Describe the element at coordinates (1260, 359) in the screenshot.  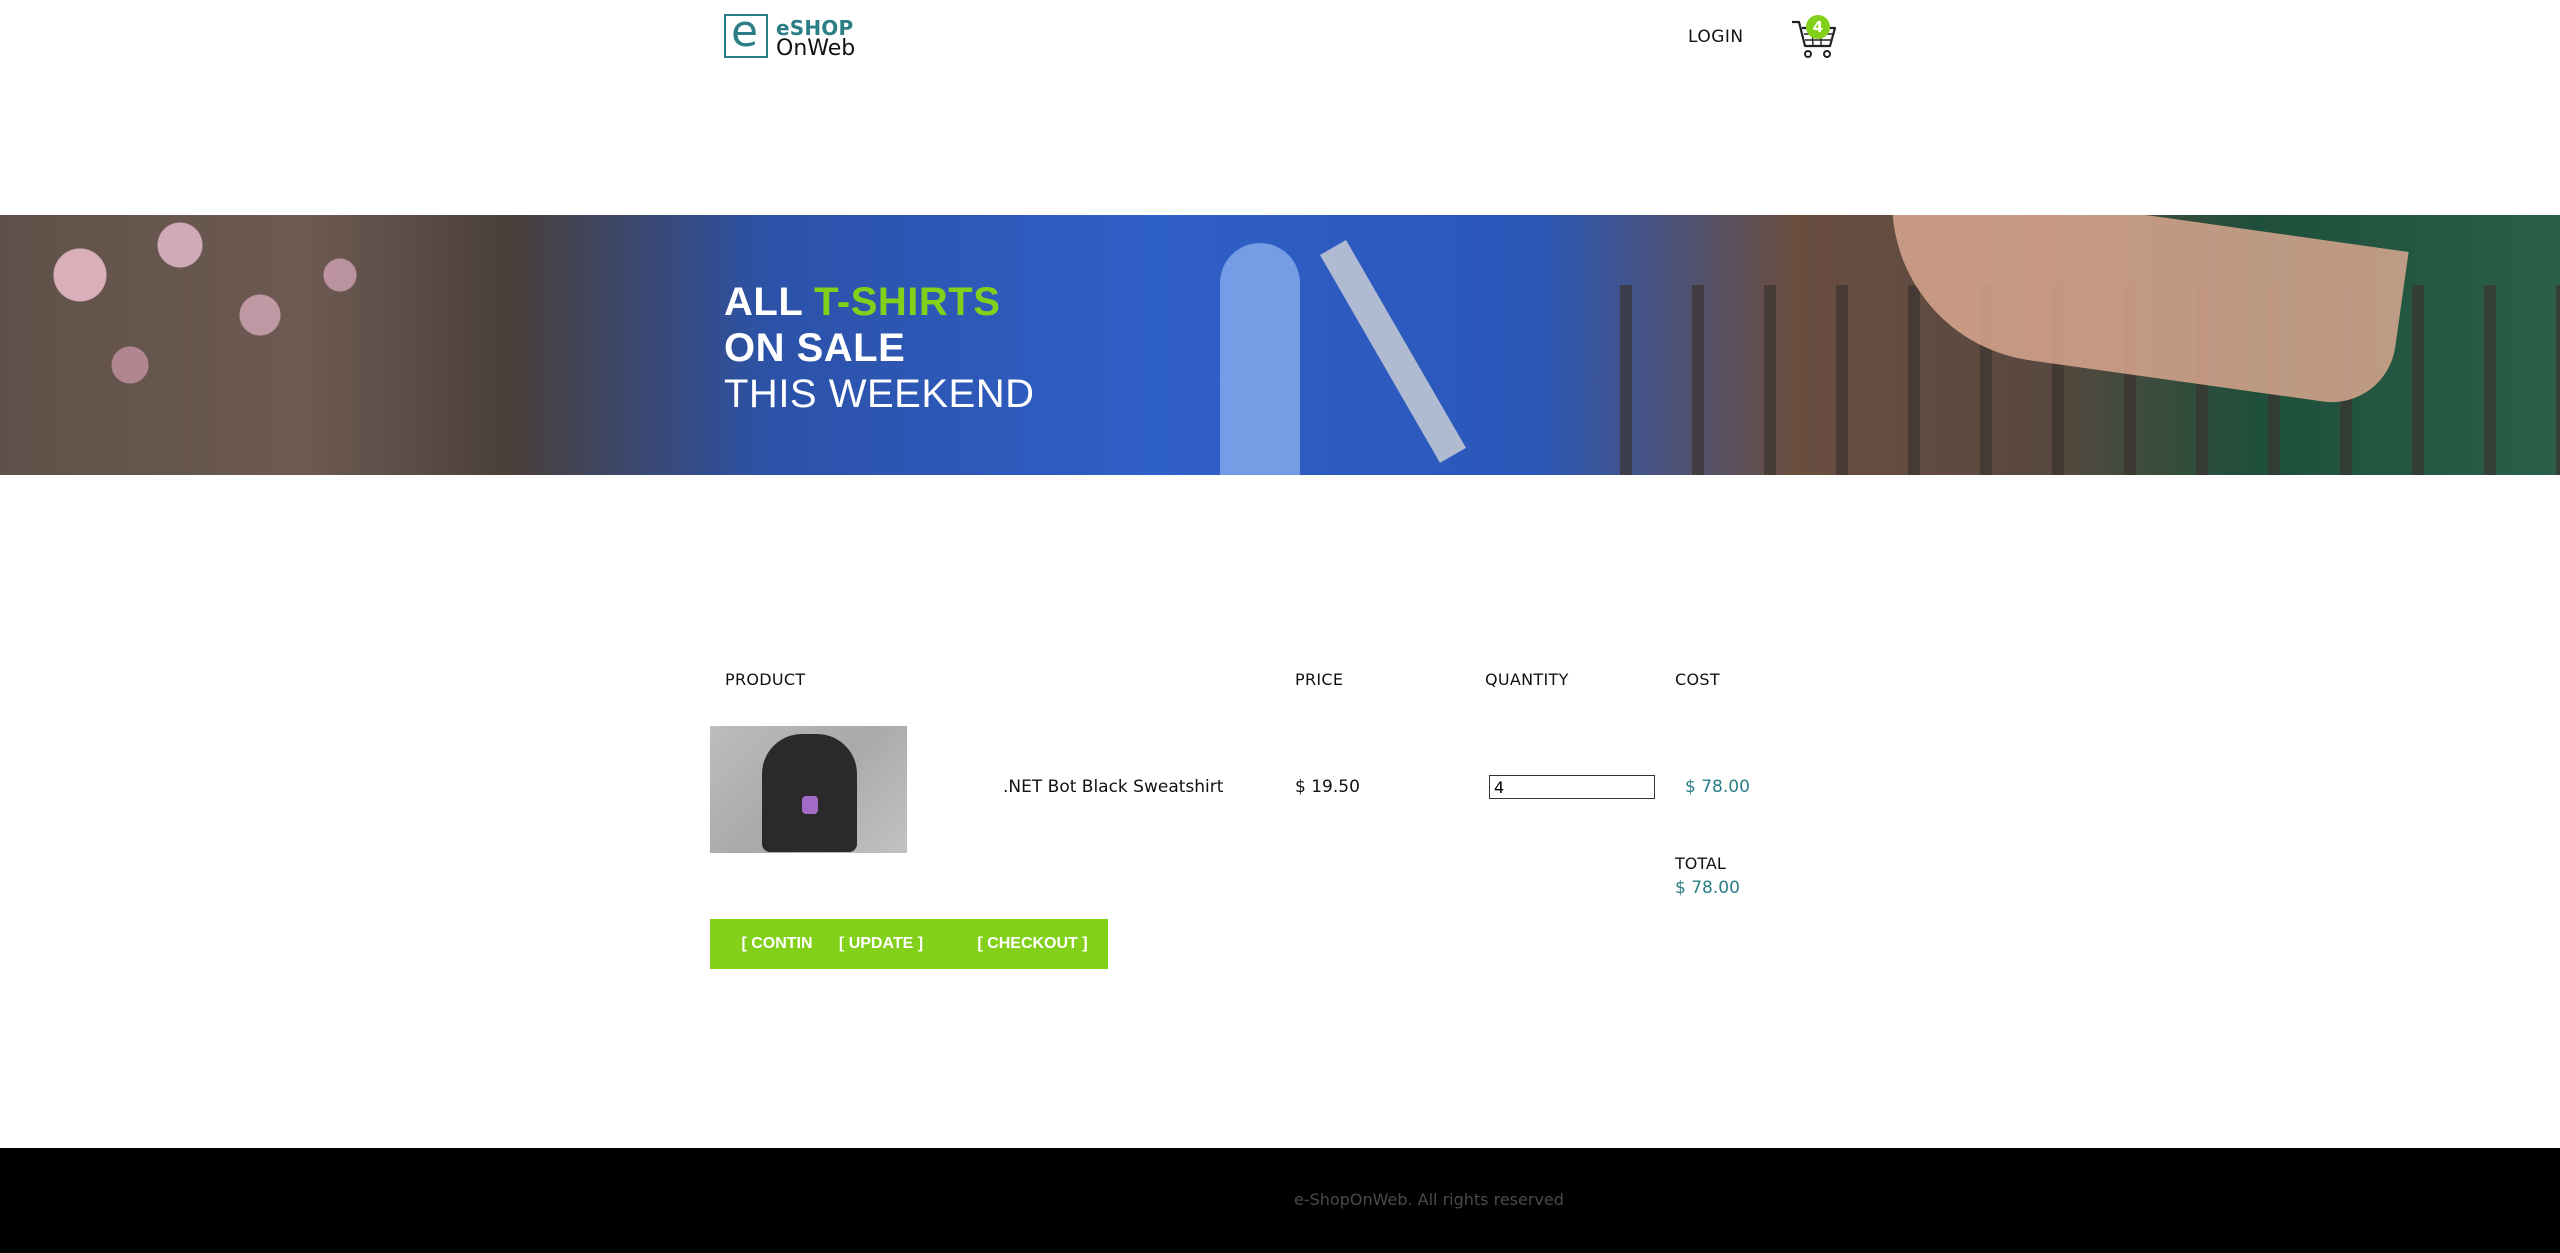
I see `hero-shirt-graphic` at that location.